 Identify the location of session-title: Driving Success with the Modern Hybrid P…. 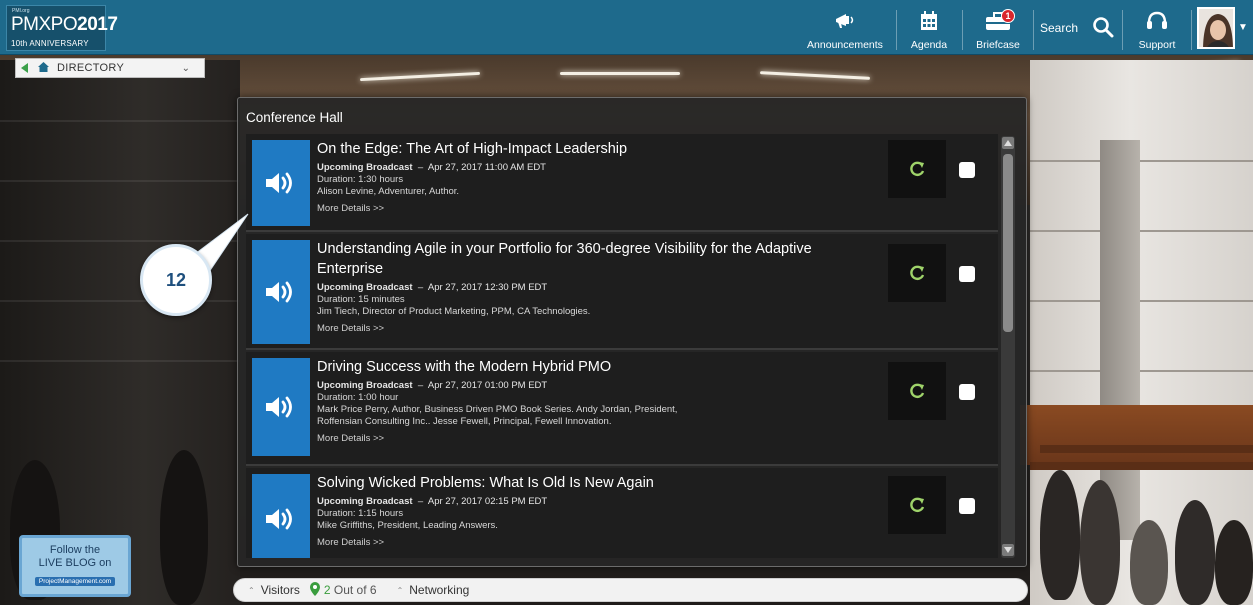
(597, 367).